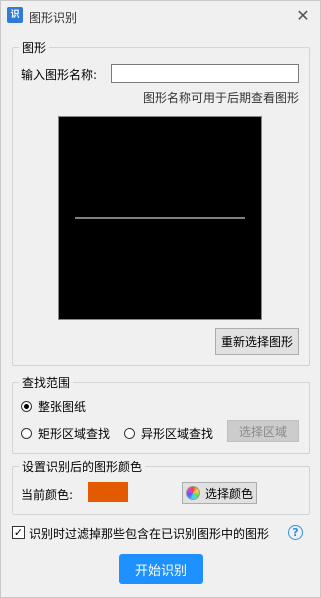 Image resolution: width=321 pixels, height=598 pixels. What do you see at coordinates (53, 18) in the screenshot?
I see `window-title: 图形识别` at bounding box center [53, 18].